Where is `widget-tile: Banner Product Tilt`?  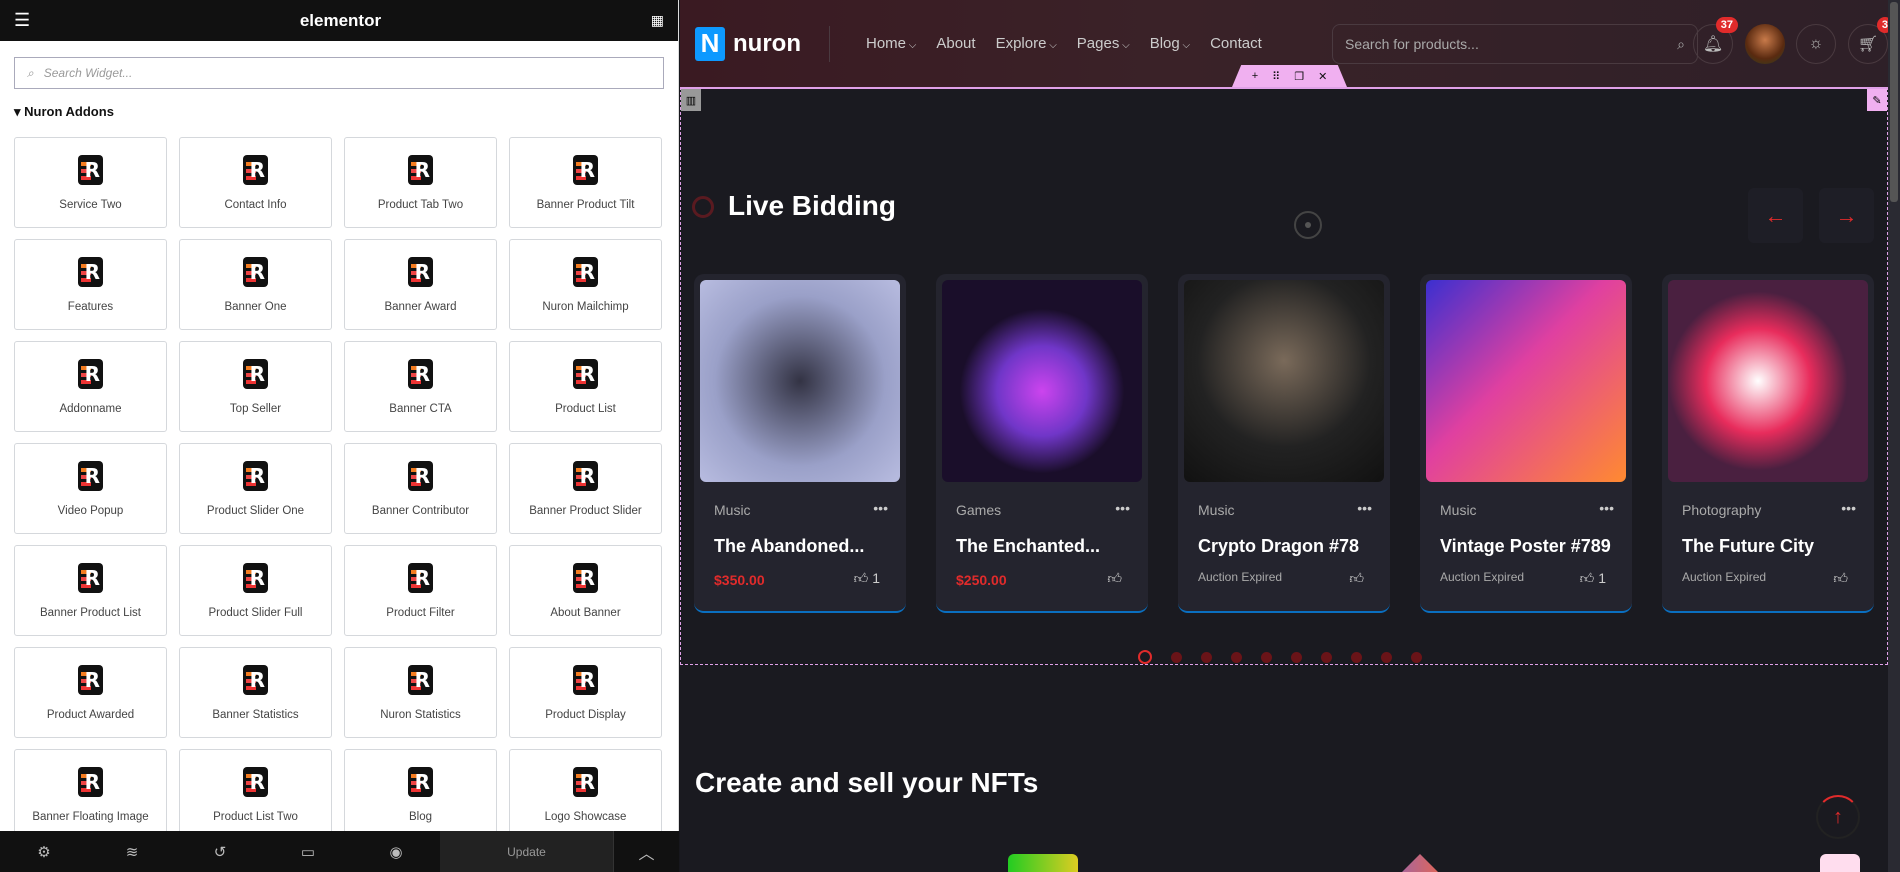 widget-tile: Banner Product Tilt is located at coordinates (585, 182).